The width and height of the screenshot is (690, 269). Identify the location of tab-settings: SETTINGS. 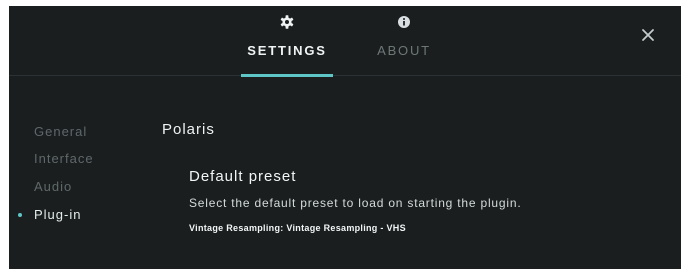
(287, 41).